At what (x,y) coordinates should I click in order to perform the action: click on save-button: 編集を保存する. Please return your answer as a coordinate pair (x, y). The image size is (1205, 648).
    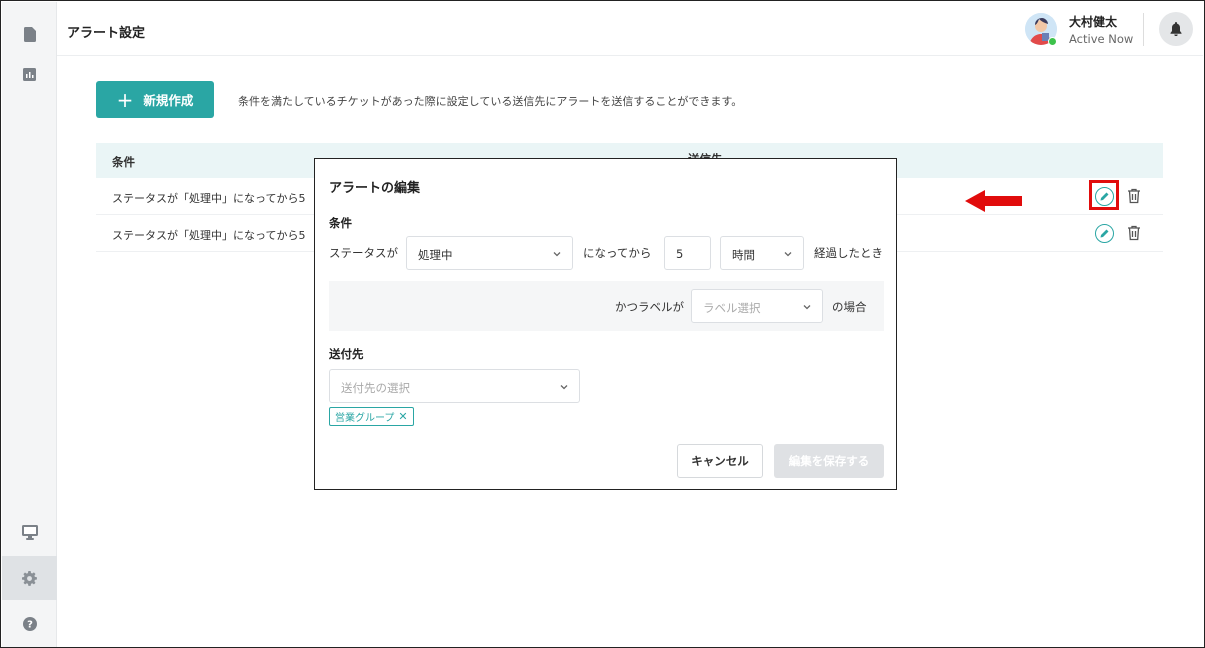
    Looking at the image, I should click on (829, 461).